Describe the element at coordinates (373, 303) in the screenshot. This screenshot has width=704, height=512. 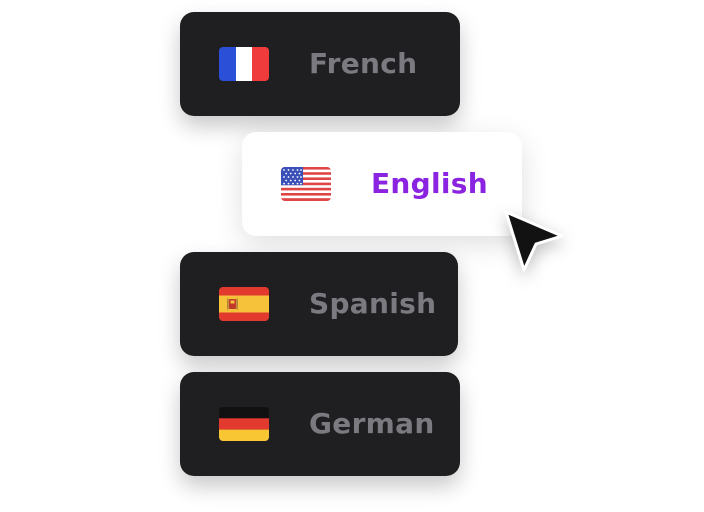
I see `language-label: Spanish` at that location.